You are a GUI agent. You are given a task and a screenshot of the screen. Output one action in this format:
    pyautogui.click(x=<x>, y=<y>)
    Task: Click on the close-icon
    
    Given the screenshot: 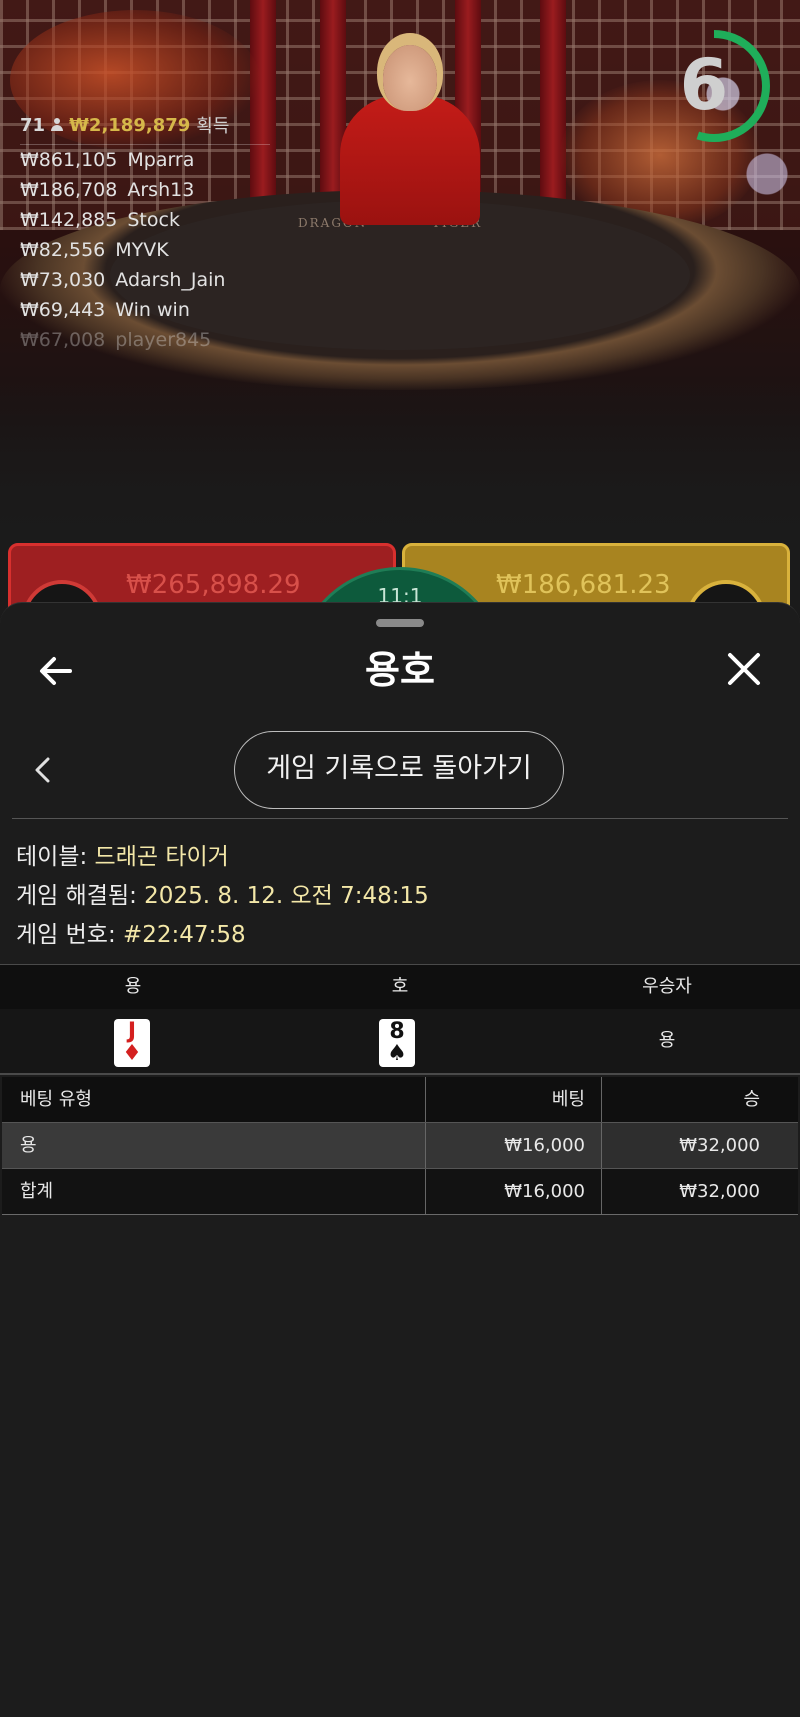 What is the action you would take?
    pyautogui.click(x=744, y=669)
    